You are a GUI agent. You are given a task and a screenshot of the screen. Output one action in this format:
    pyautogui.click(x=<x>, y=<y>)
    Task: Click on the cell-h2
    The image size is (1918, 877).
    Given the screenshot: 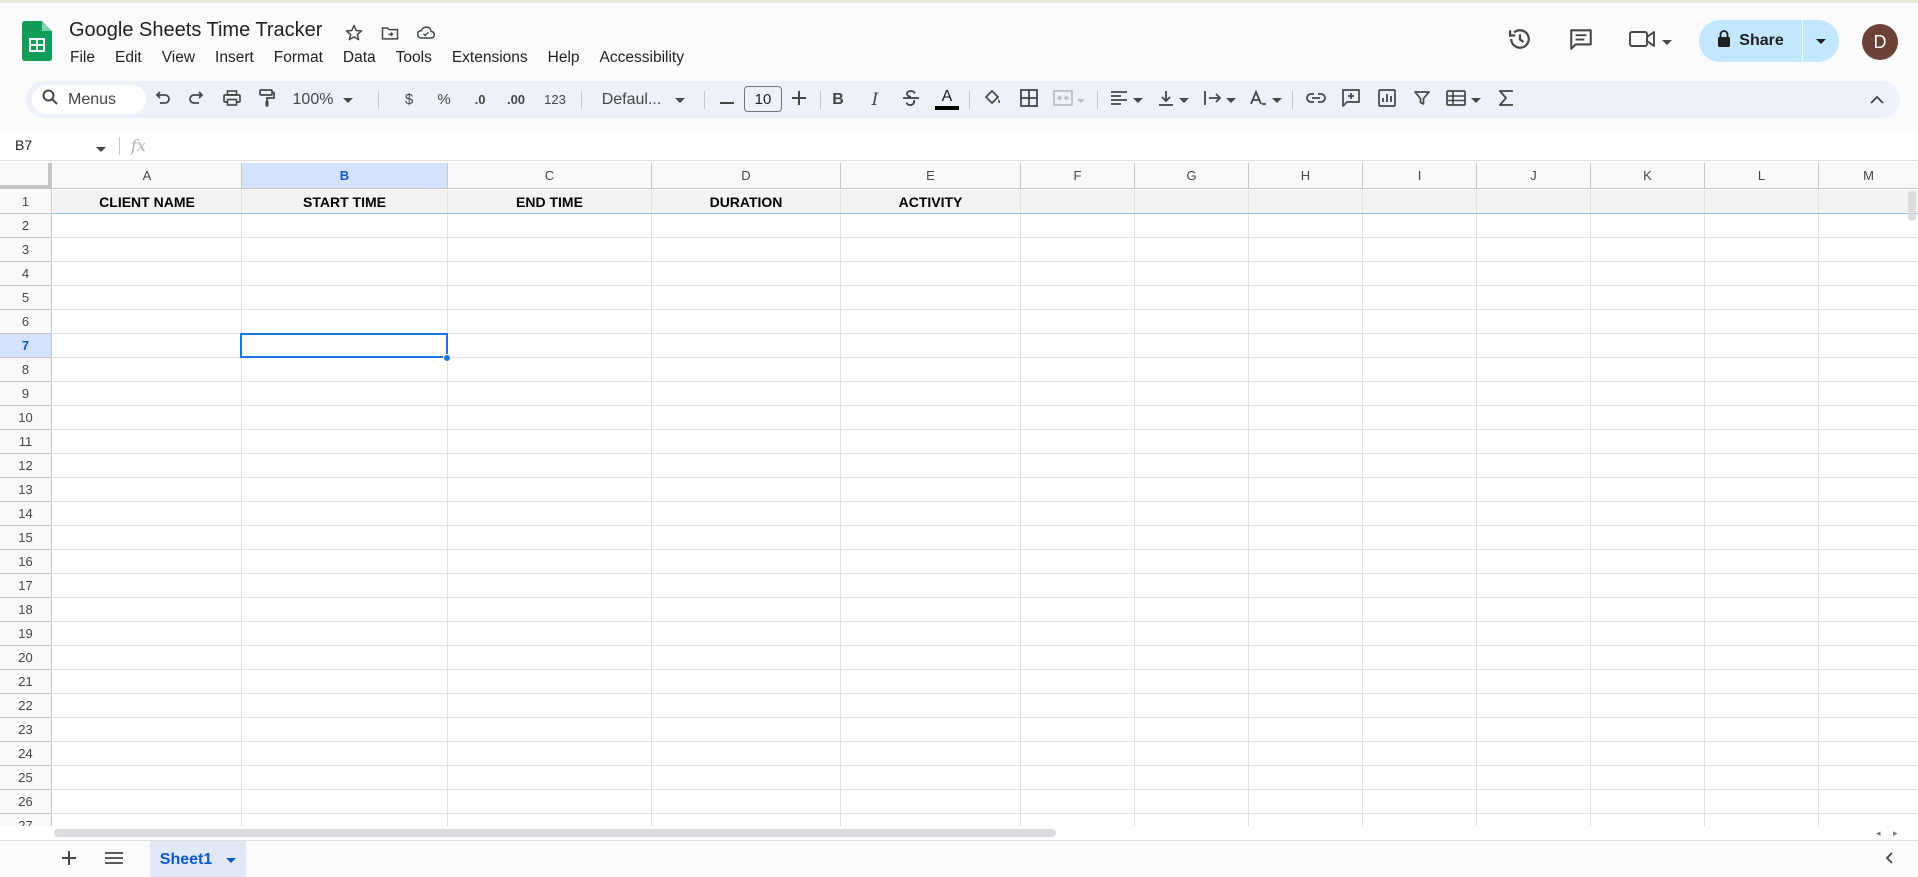 What is the action you would take?
    pyautogui.click(x=1306, y=226)
    